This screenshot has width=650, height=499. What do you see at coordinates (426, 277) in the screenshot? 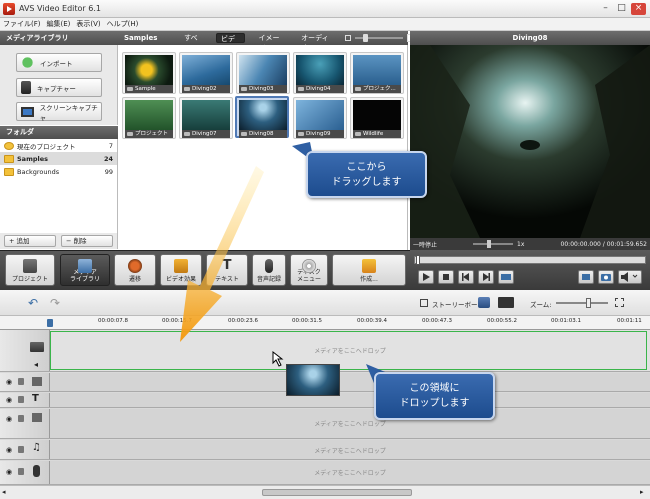
I see `play-button` at bounding box center [426, 277].